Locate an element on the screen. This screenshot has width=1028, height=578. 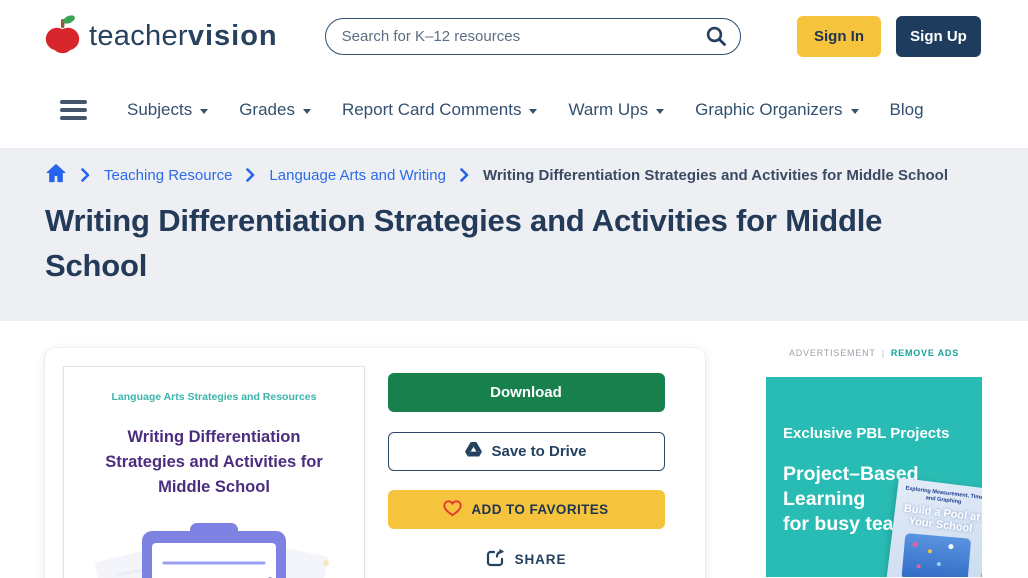
save-to-drive-button: Save to Drive is located at coordinates (526, 451).